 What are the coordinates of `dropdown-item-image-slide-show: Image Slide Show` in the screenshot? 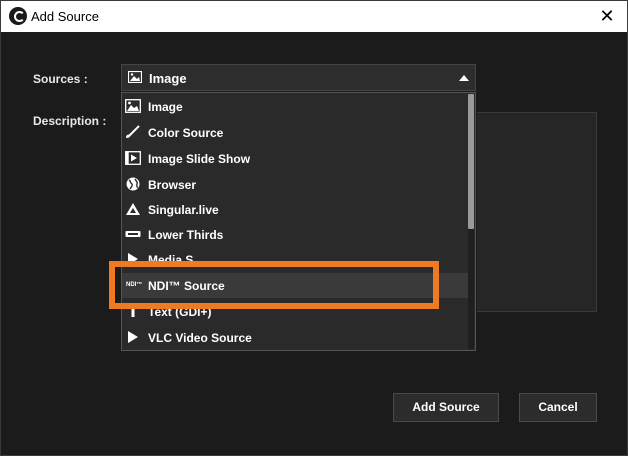 It's located at (295, 158).